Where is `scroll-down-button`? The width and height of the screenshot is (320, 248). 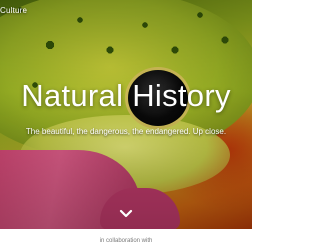 scroll-down-button is located at coordinates (126, 214).